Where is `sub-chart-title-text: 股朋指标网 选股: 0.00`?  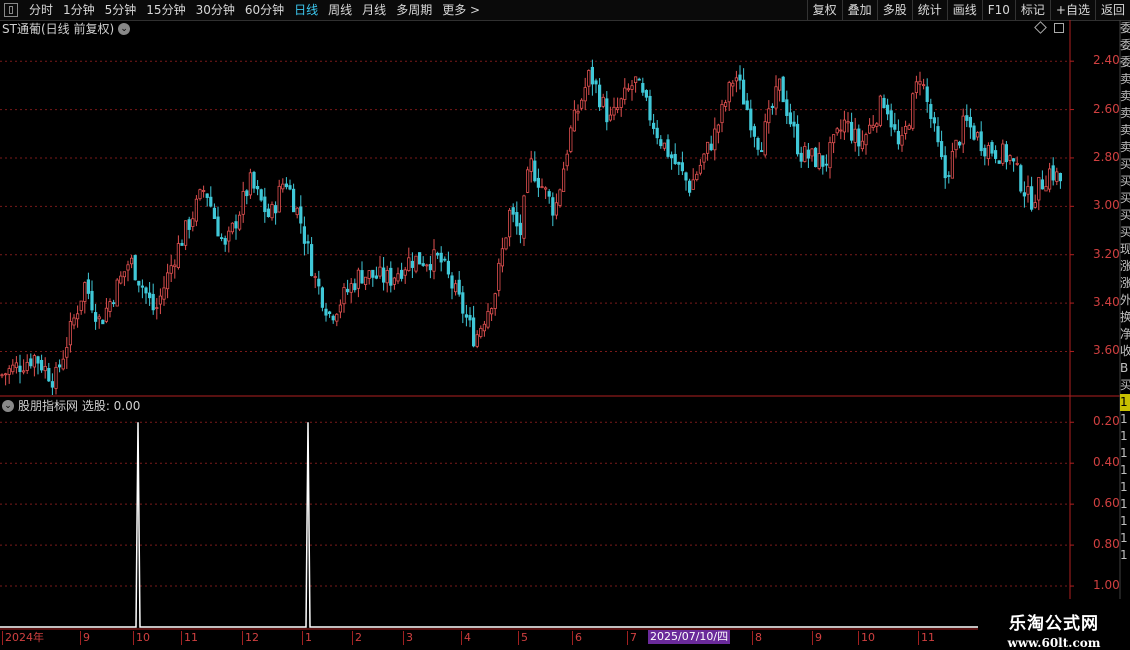
sub-chart-title-text: 股朋指标网 选股: 0.00 is located at coordinates (79, 406).